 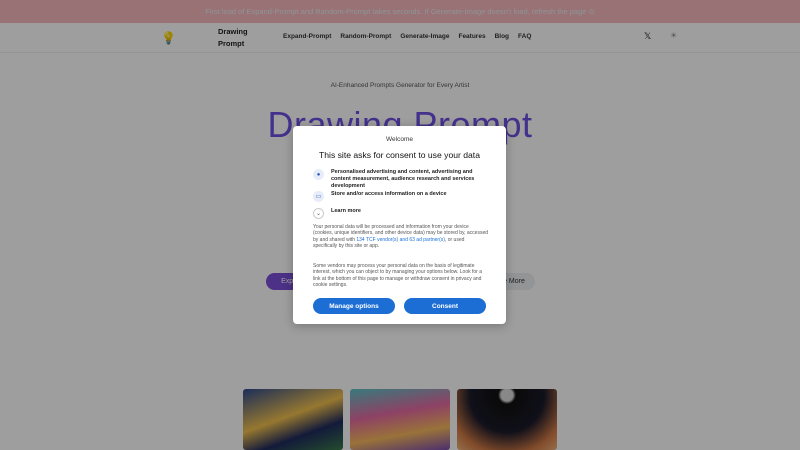 What do you see at coordinates (445, 306) in the screenshot?
I see `consent-button: Consent` at bounding box center [445, 306].